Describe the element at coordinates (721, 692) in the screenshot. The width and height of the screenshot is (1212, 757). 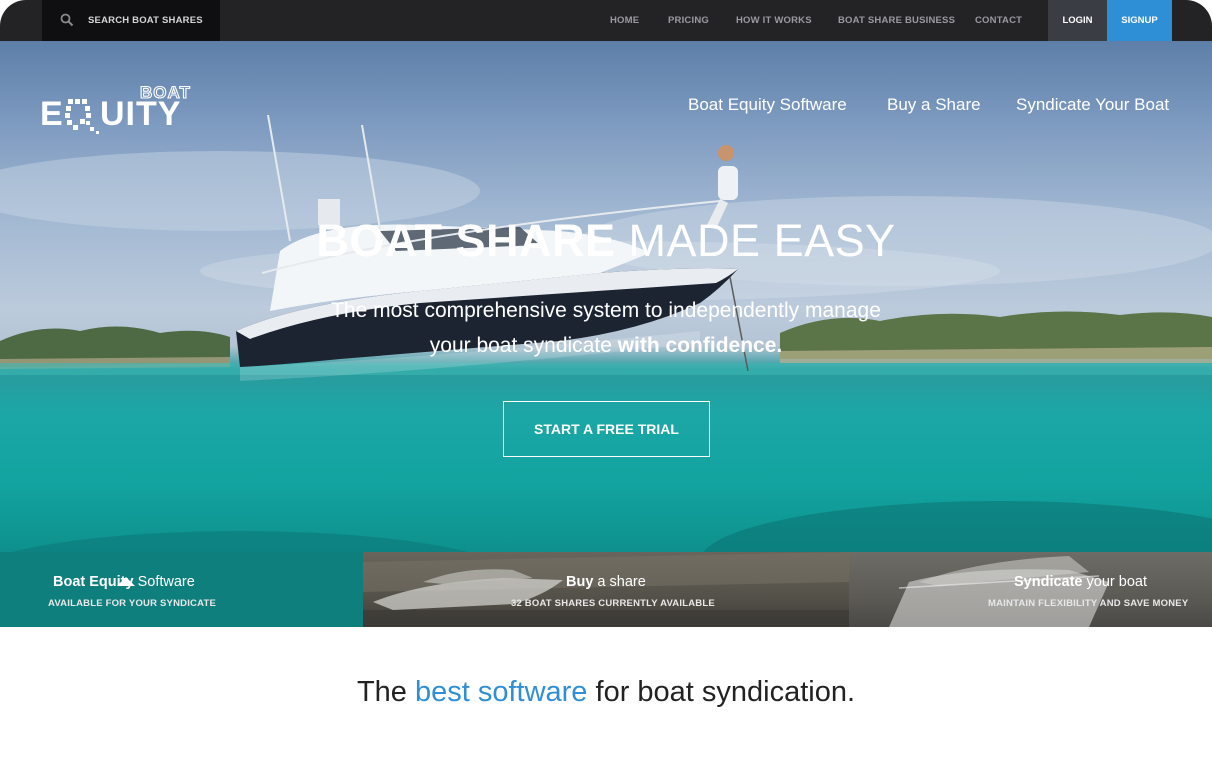
I see `tagline-after: for boat syndication.` at that location.